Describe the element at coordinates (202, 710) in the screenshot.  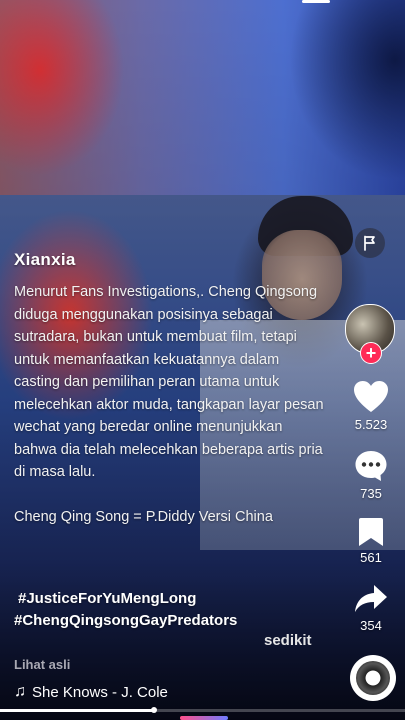
I see `video-progress-bar` at that location.